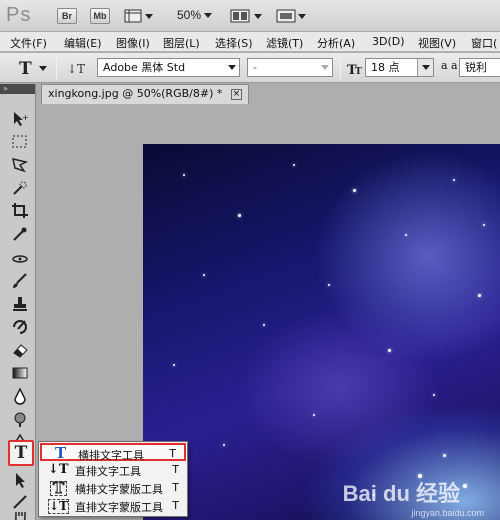  What do you see at coordinates (234, 43) in the screenshot?
I see `menu-select: 选择(S)` at bounding box center [234, 43].